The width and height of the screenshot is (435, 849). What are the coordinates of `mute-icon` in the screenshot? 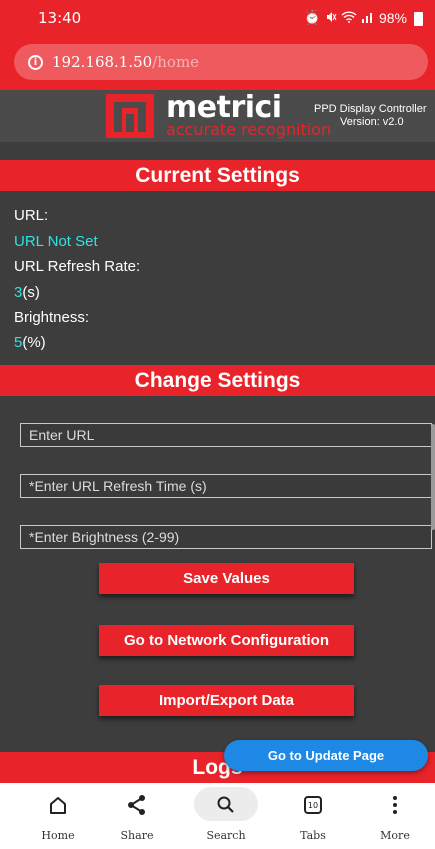 It's located at (331, 18).